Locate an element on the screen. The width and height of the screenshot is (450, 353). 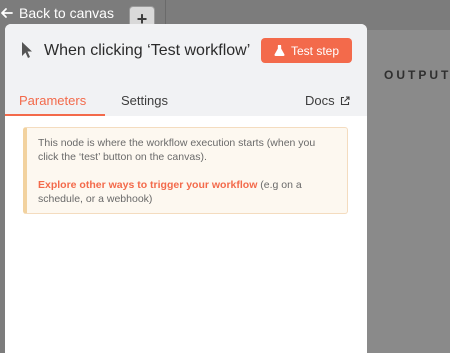
back-to-canvas-link: Back to canvas is located at coordinates (57, 13).